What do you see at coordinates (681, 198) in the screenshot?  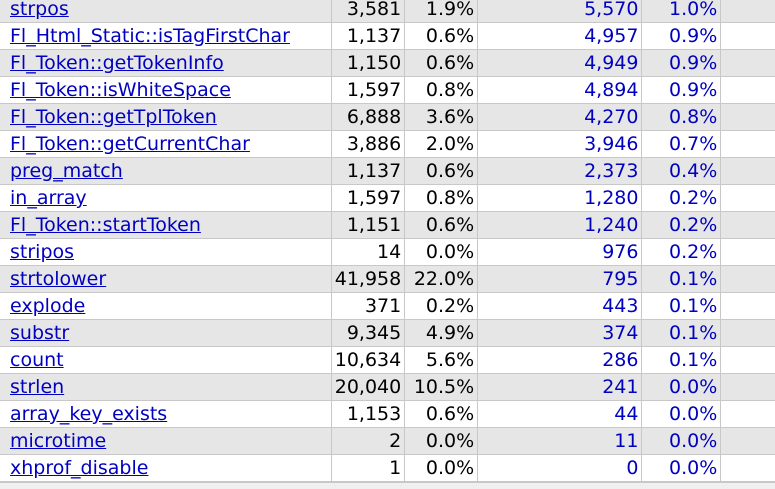 I see `excl-time-percent-cell: 0.2%` at bounding box center [681, 198].